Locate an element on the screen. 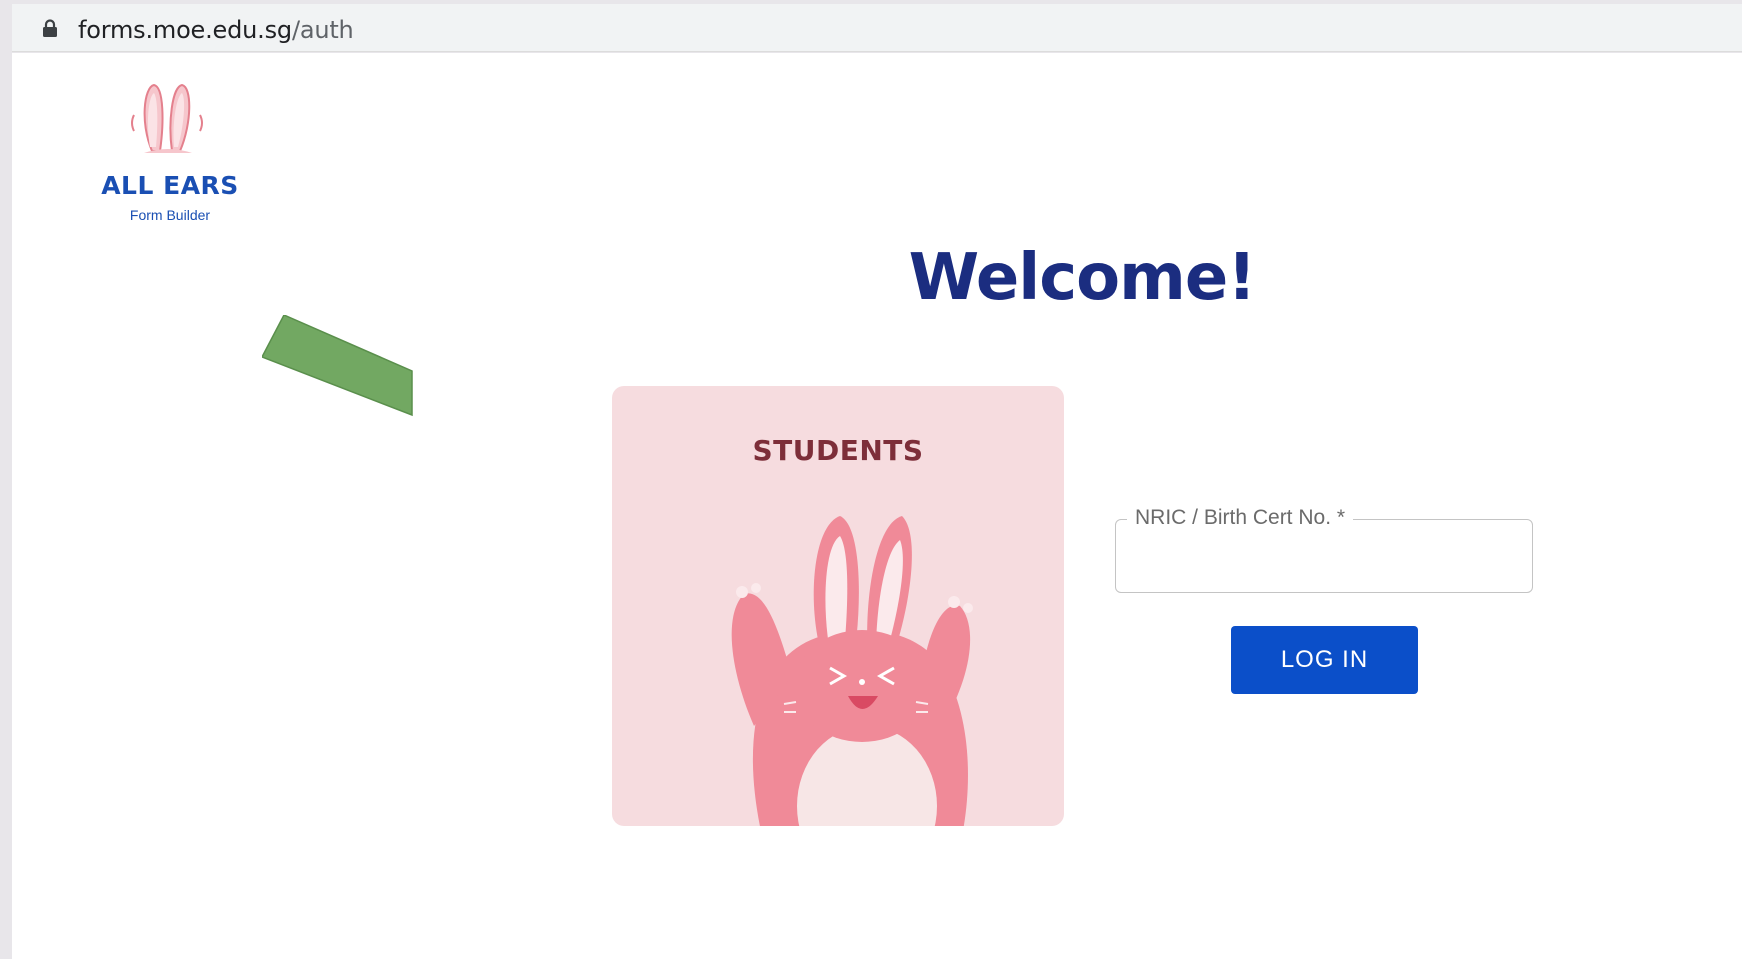 Image resolution: width=1742 pixels, height=959 pixels. logo-subtitle: Form Builder is located at coordinates (170, 215).